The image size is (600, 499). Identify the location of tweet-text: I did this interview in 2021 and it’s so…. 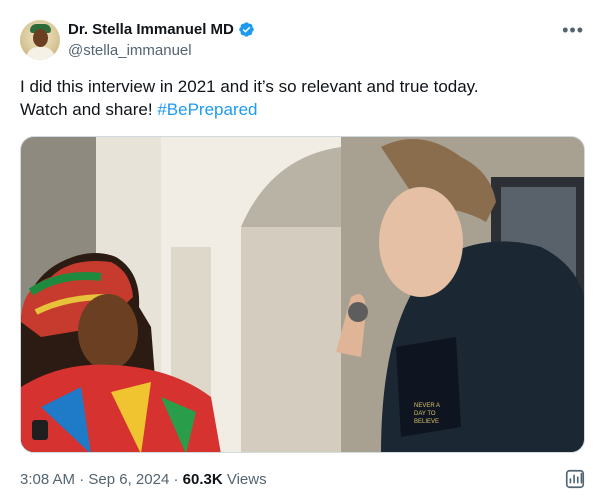
(300, 98).